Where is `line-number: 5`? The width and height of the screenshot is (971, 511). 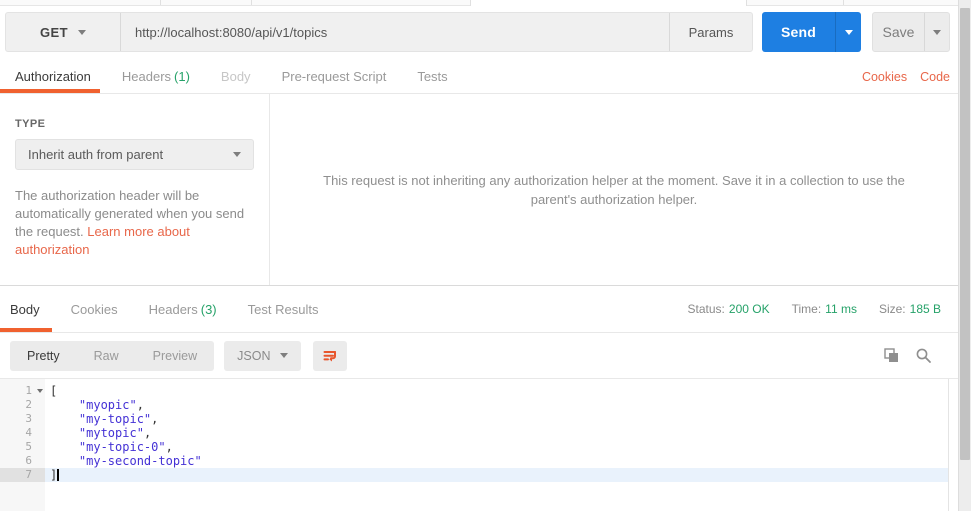
line-number: 5 is located at coordinates (22, 447).